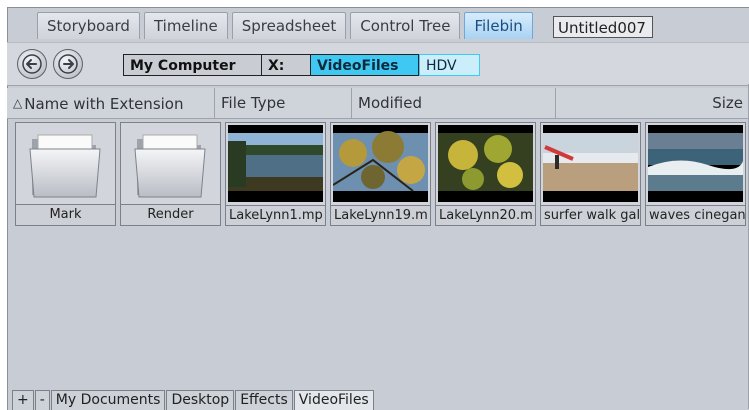 The image size is (749, 410). What do you see at coordinates (275, 163) in the screenshot?
I see `video-thumbnail-lake` at bounding box center [275, 163].